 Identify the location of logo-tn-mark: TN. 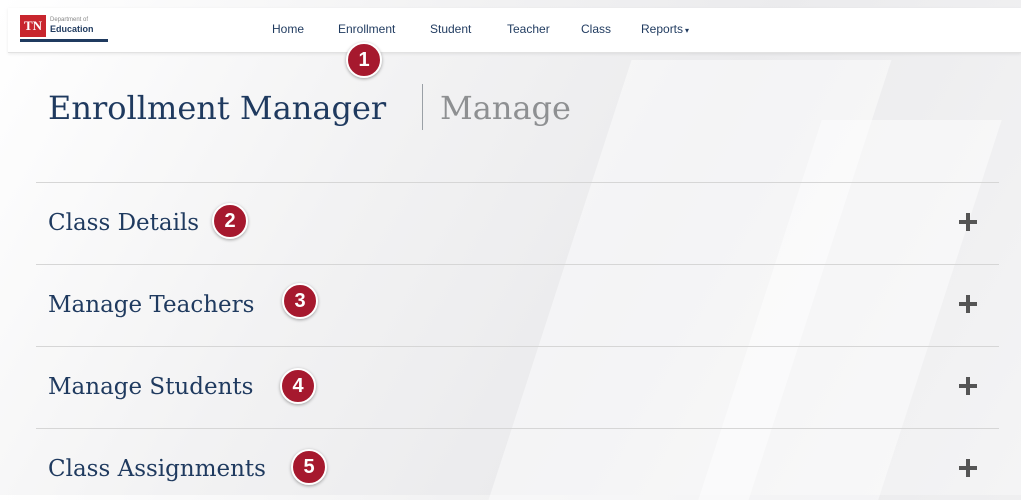
(33, 26).